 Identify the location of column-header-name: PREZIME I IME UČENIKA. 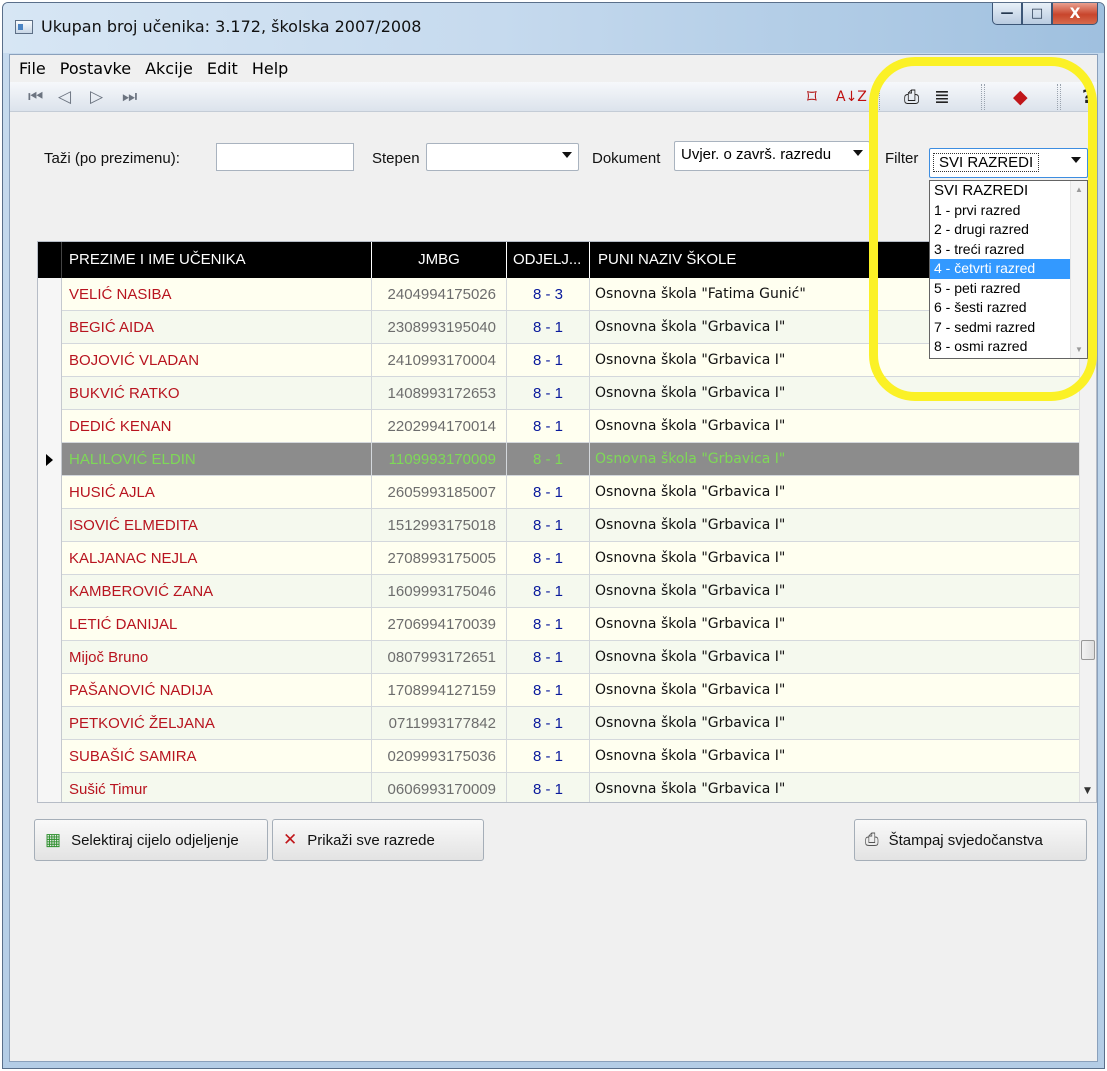
(217, 260).